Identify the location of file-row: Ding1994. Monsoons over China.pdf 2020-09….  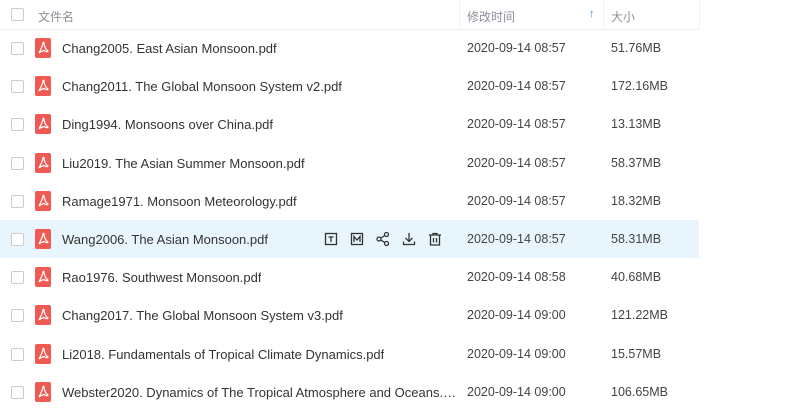
(349, 124).